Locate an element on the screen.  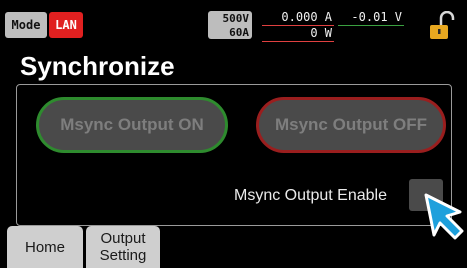
tab-output-setting-line2: Setting is located at coordinates (123, 255).